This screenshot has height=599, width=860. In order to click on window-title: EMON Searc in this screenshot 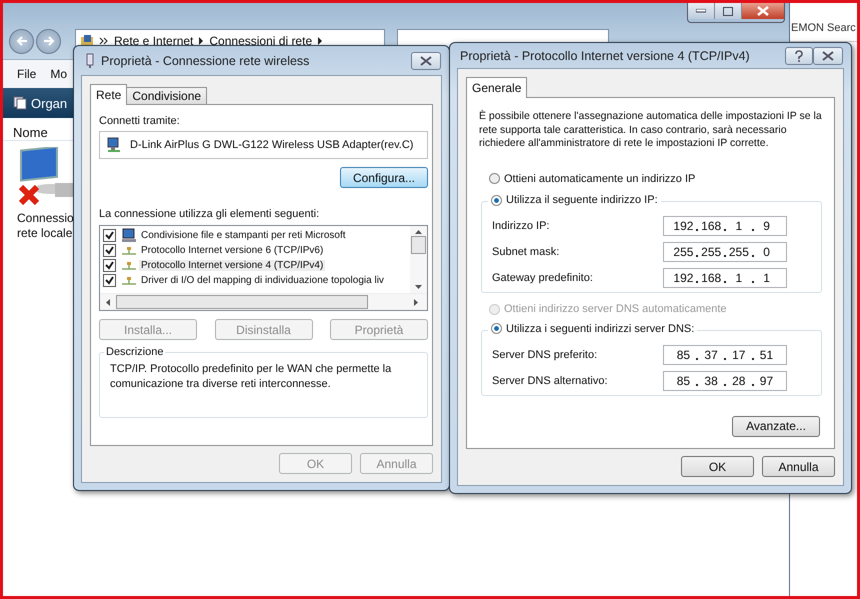, I will do `click(823, 28)`.